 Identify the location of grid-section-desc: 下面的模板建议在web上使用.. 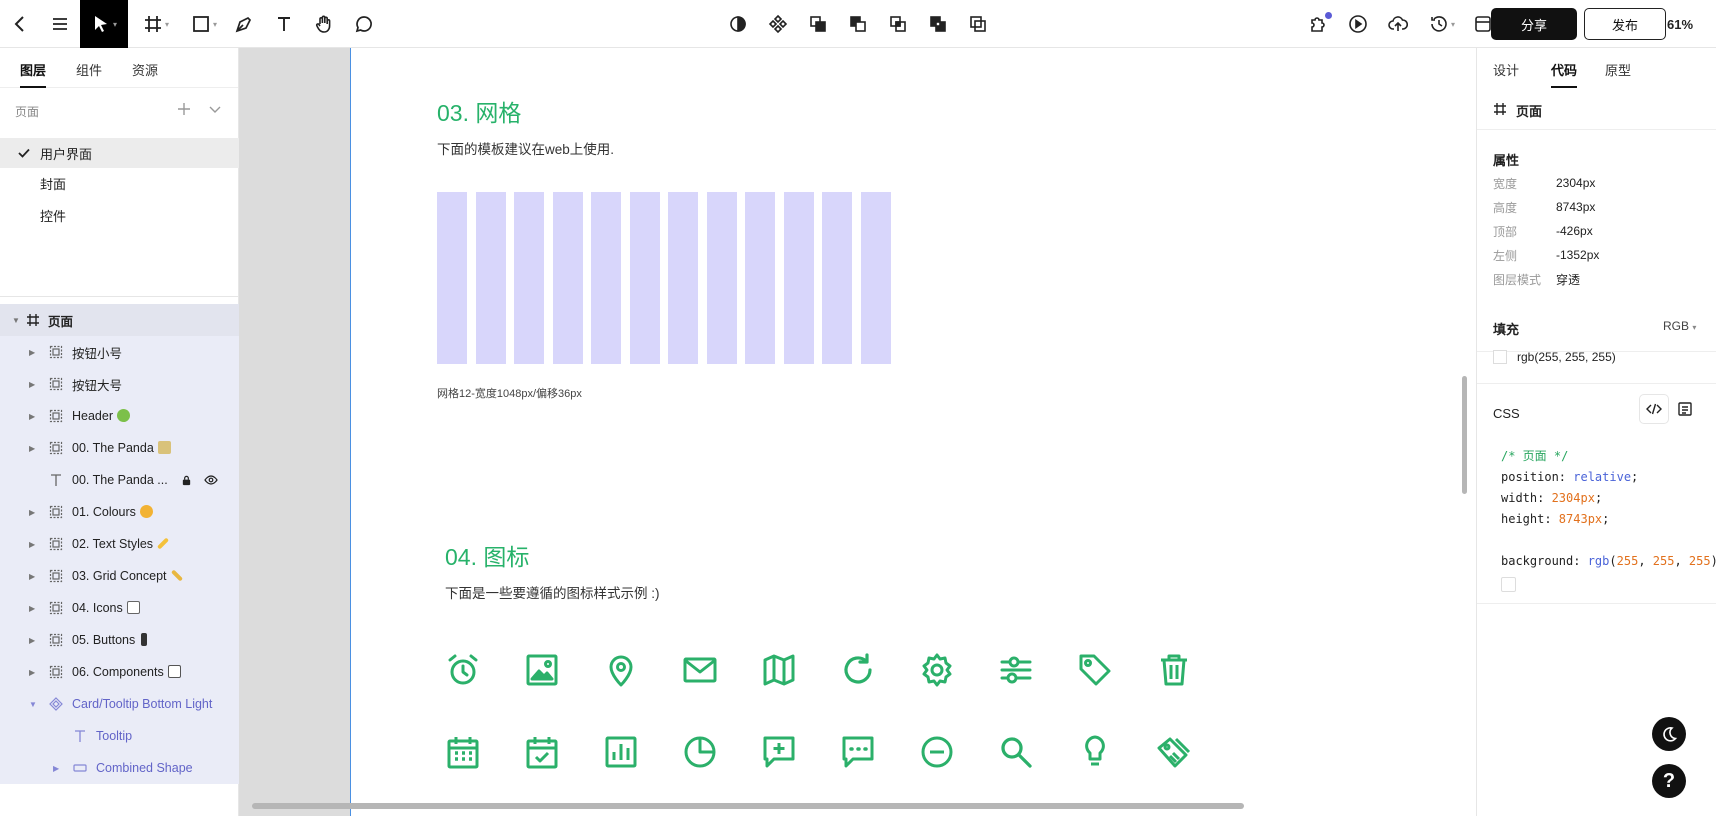
(526, 149).